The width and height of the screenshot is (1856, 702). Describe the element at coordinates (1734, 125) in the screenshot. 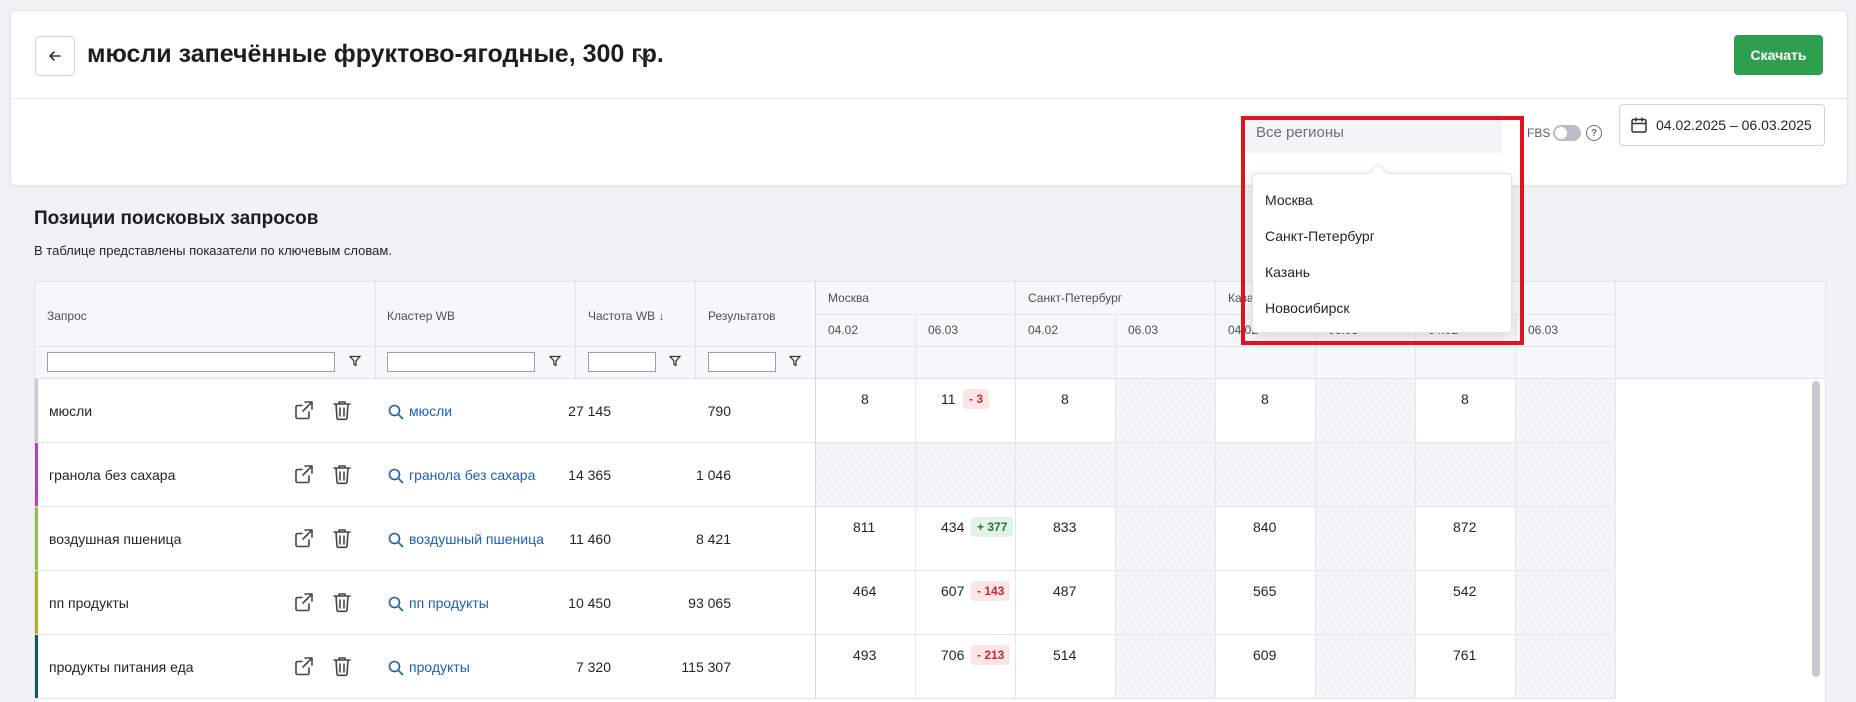

I see `date-range-text: 04.02.2025 – 06.03.2025` at that location.